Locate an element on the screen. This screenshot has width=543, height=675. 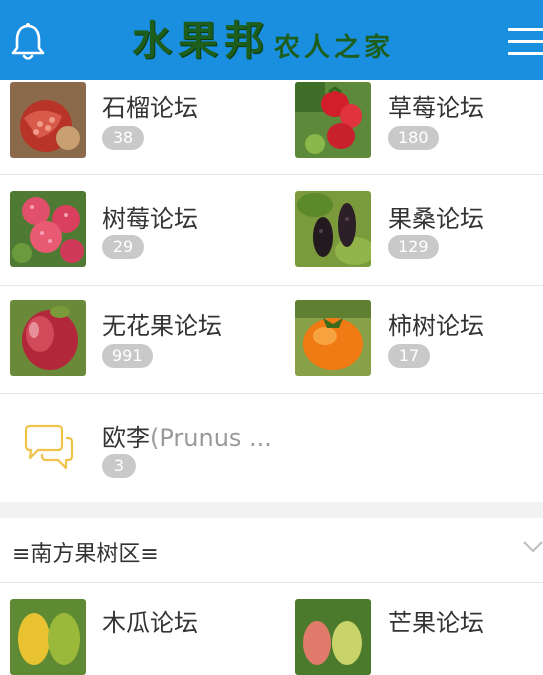
strawberry-thumbnail is located at coordinates (333, 120).